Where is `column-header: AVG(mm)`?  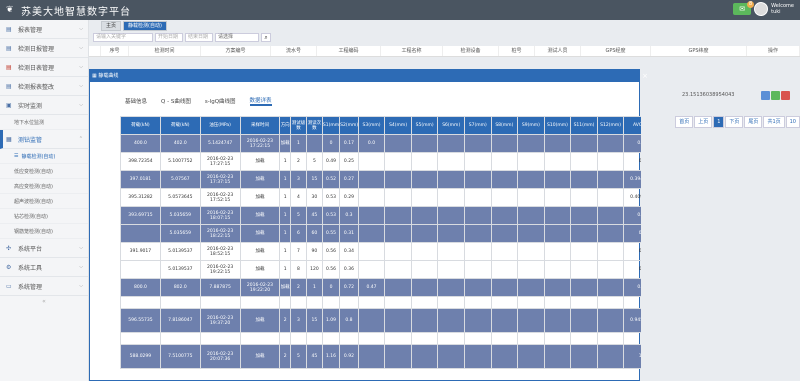 column-header: AVG(mm) is located at coordinates (632, 125).